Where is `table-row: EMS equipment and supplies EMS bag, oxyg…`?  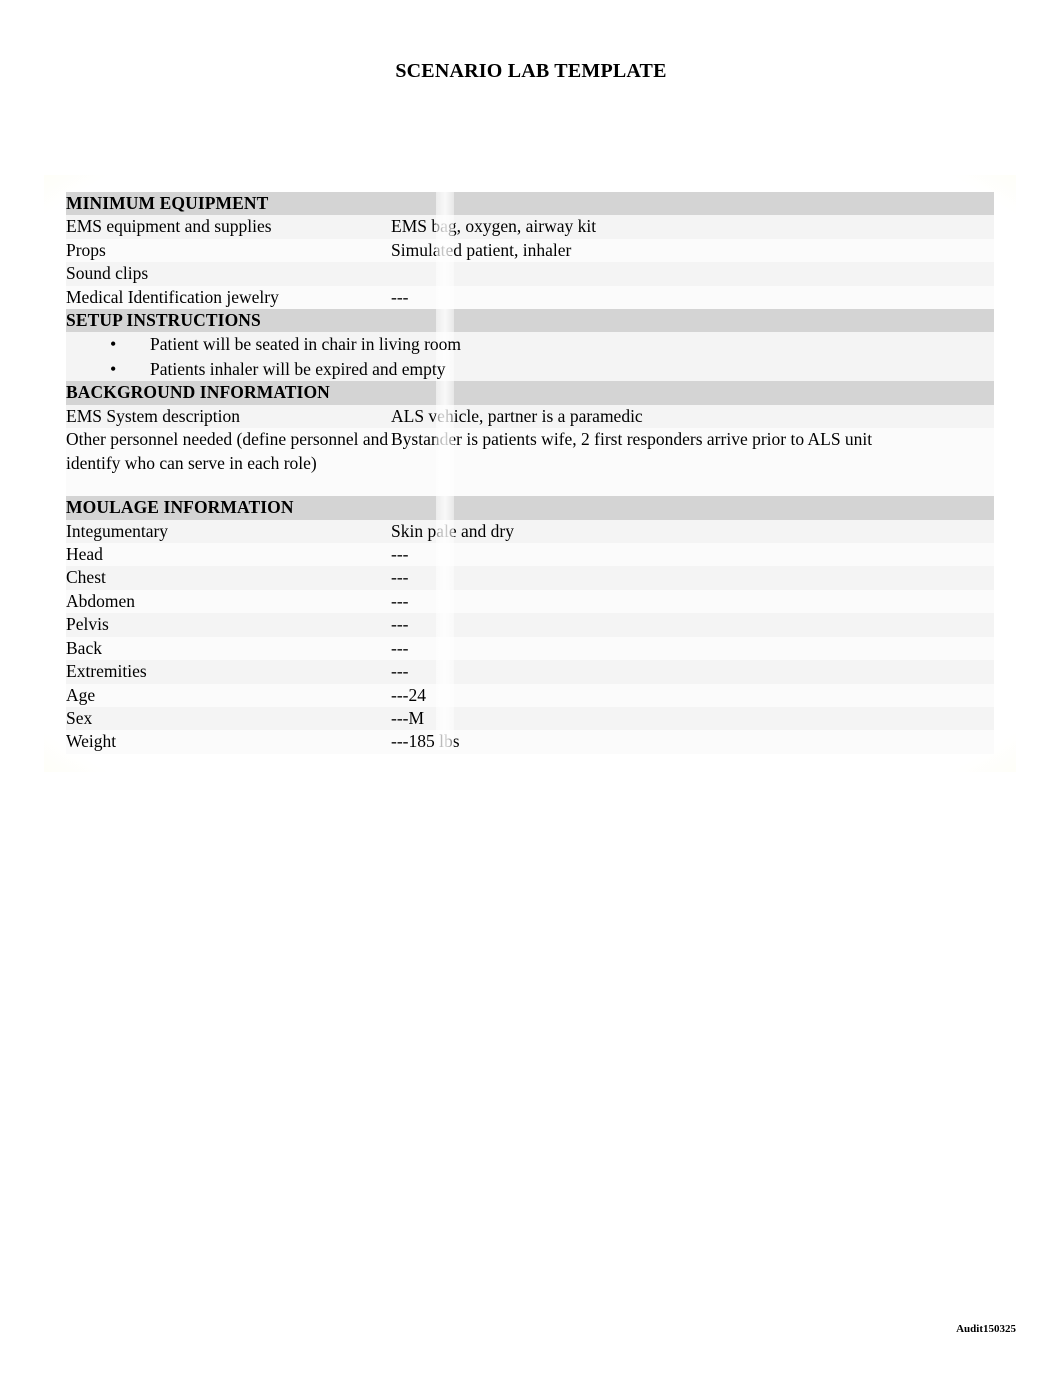
table-row: EMS equipment and supplies EMS bag, oxyg… is located at coordinates (530, 227).